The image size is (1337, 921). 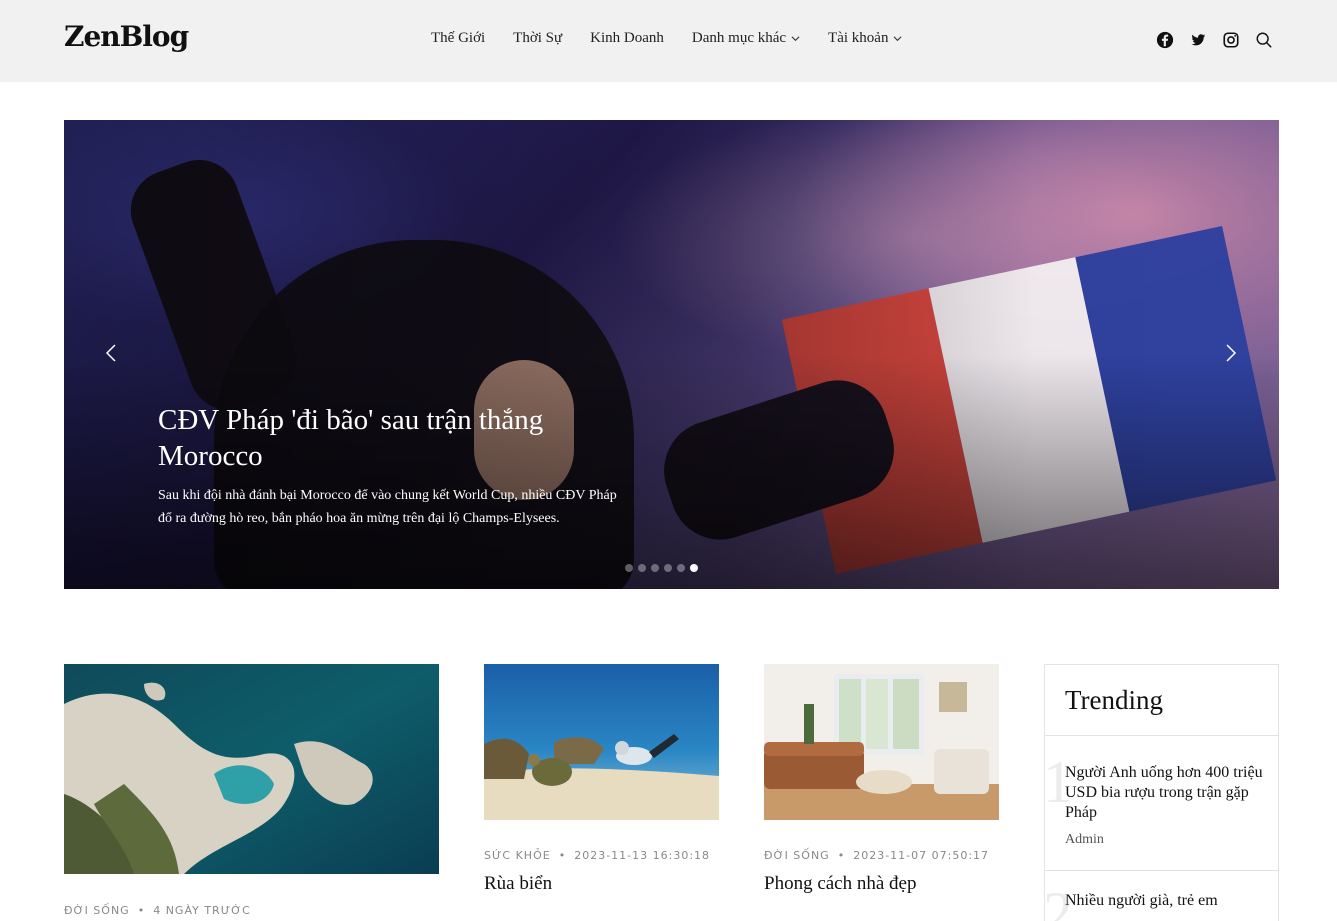 What do you see at coordinates (1198, 40) in the screenshot?
I see `twitter-icon` at bounding box center [1198, 40].